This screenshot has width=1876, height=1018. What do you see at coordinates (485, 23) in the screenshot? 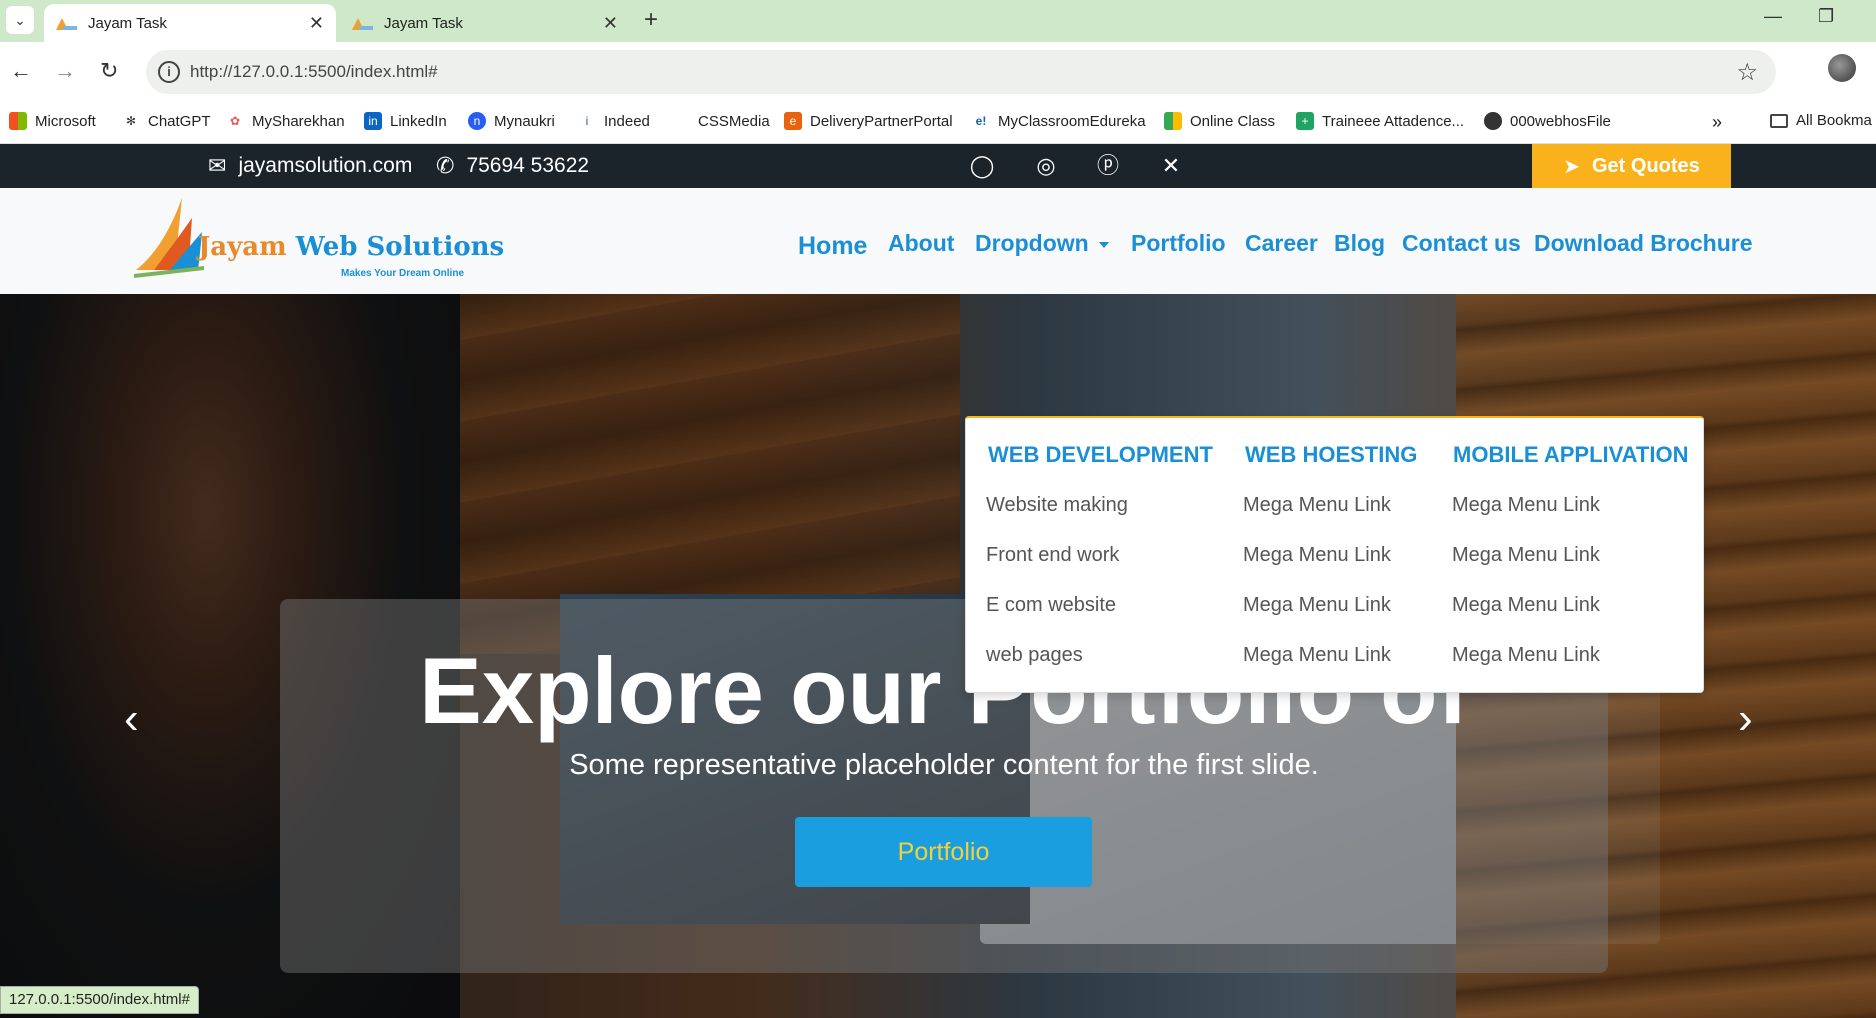
I see `tab-inactive: Jayam Task ✕` at bounding box center [485, 23].